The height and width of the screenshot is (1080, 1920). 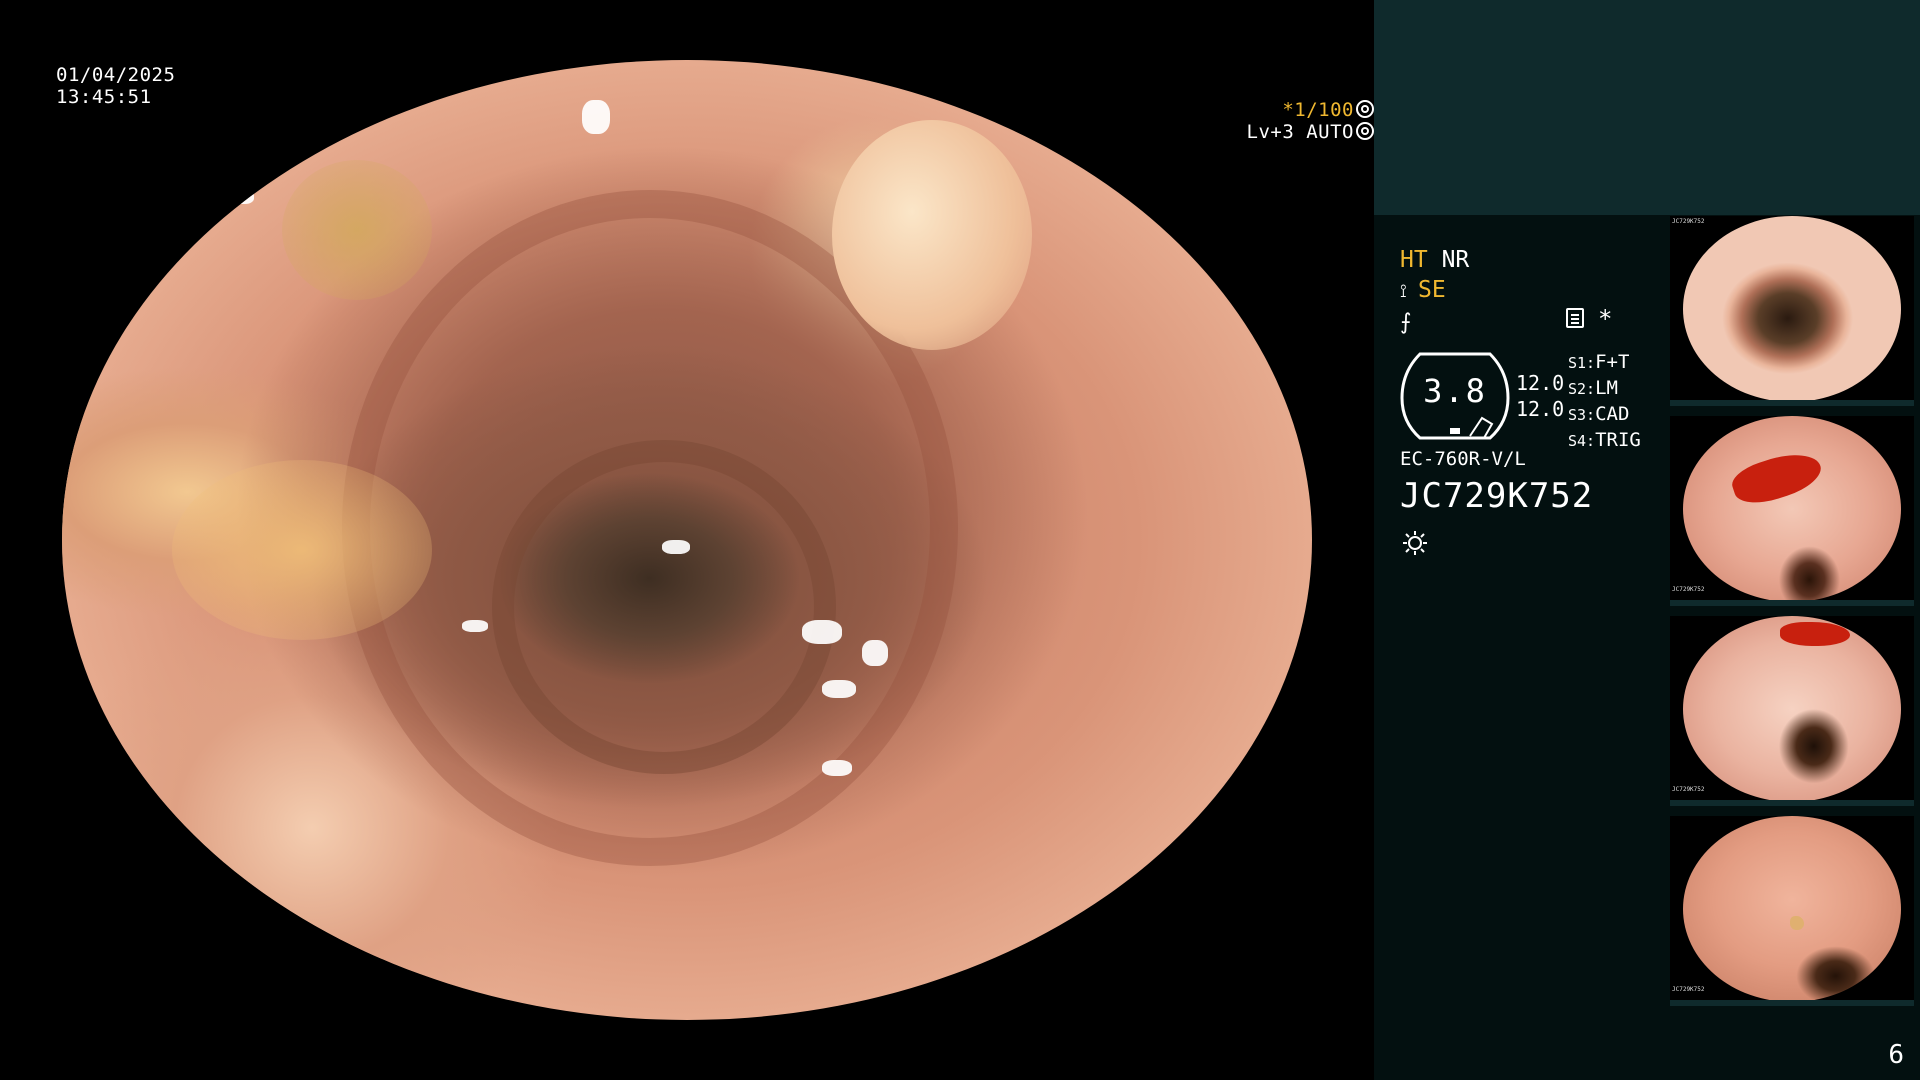 What do you see at coordinates (1797, 923) in the screenshot?
I see `lesion-spot` at bounding box center [1797, 923].